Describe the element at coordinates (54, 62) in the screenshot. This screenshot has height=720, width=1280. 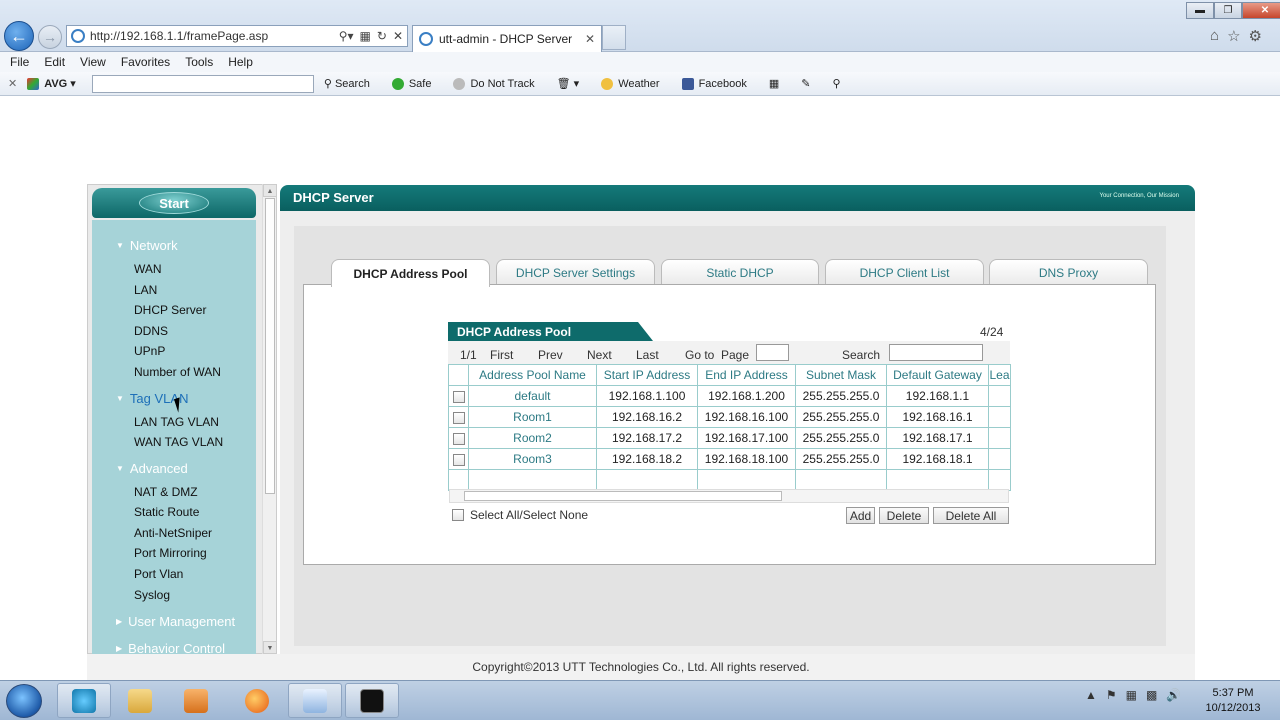
I see `menu-edit: Edit` at that location.